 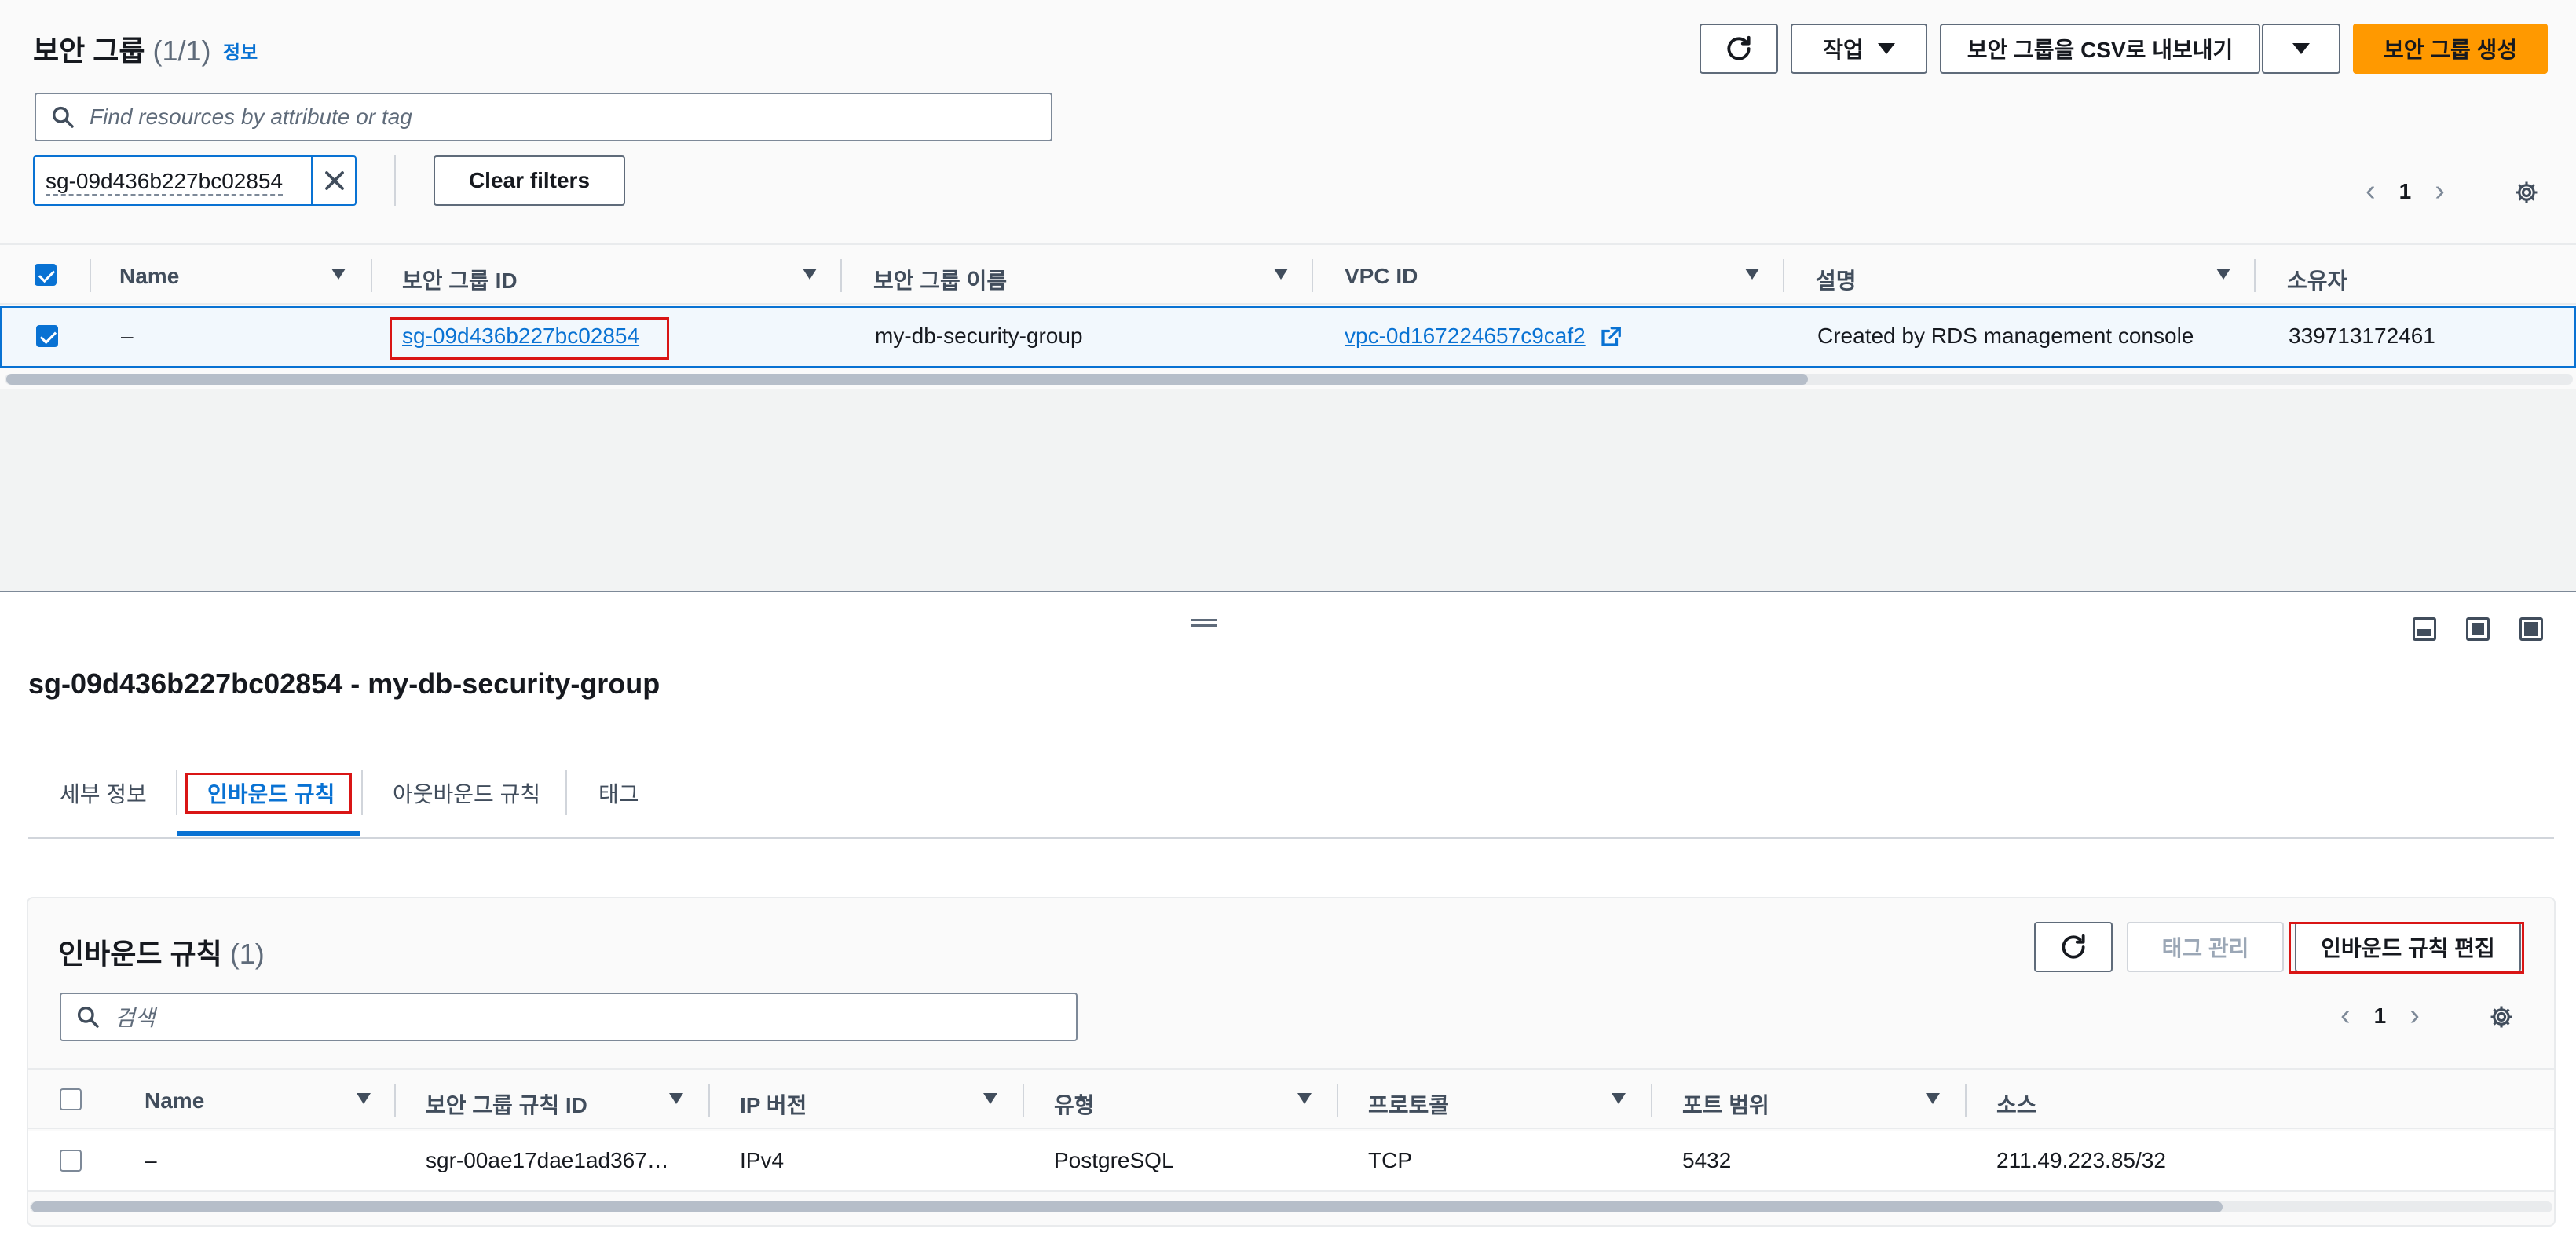 I want to click on page-title-text: 보안 그룹, so click(x=89, y=51).